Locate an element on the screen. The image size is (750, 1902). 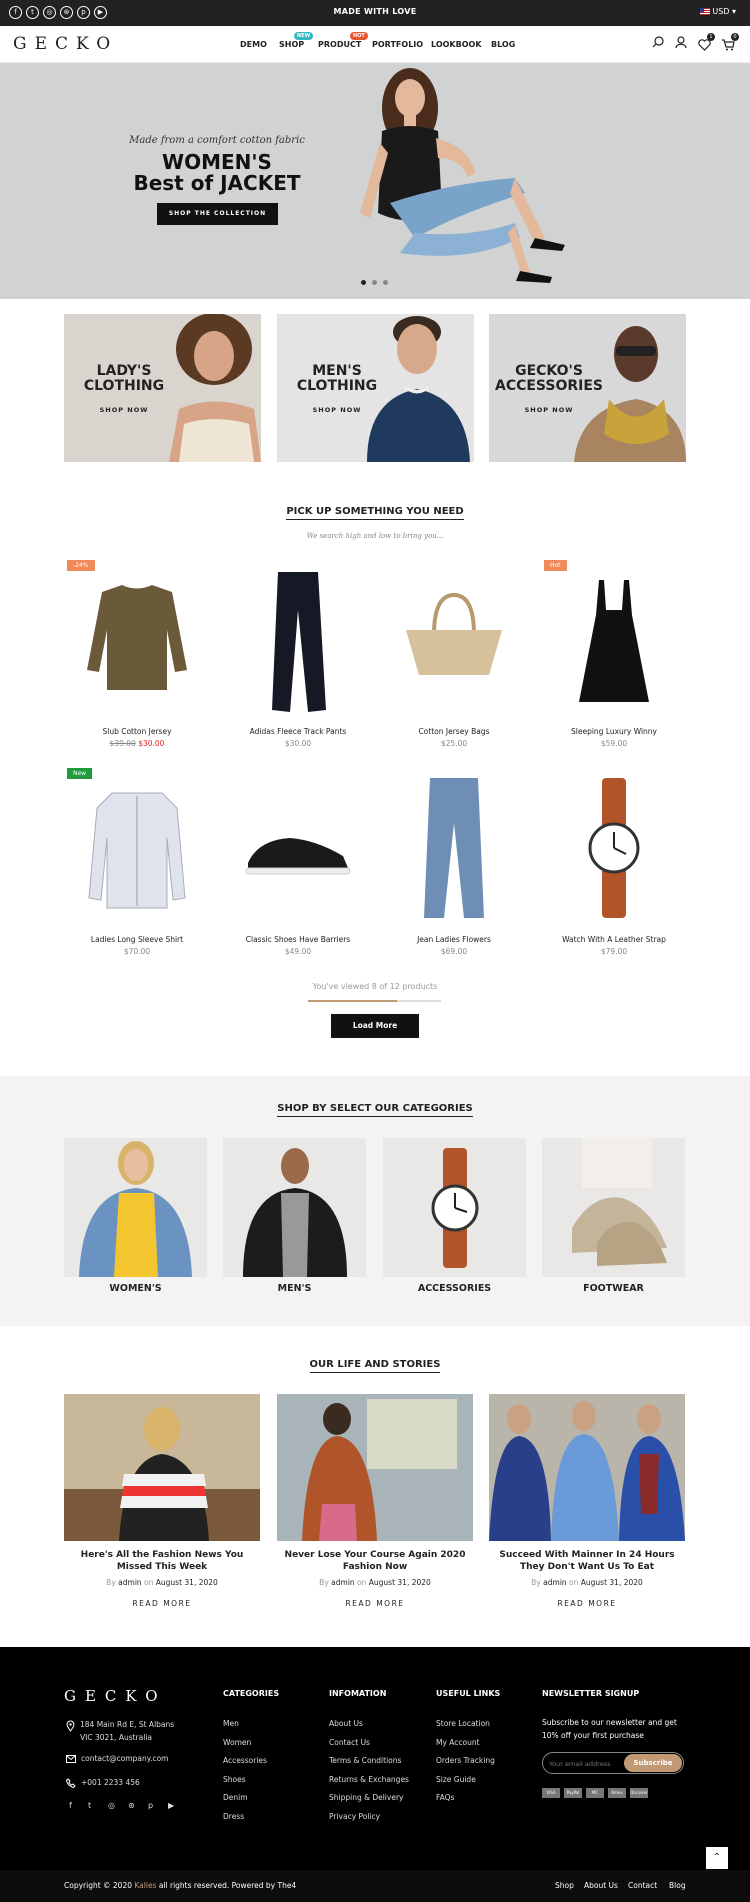
bottom-link-about: About Us is located at coordinates (601, 1885).